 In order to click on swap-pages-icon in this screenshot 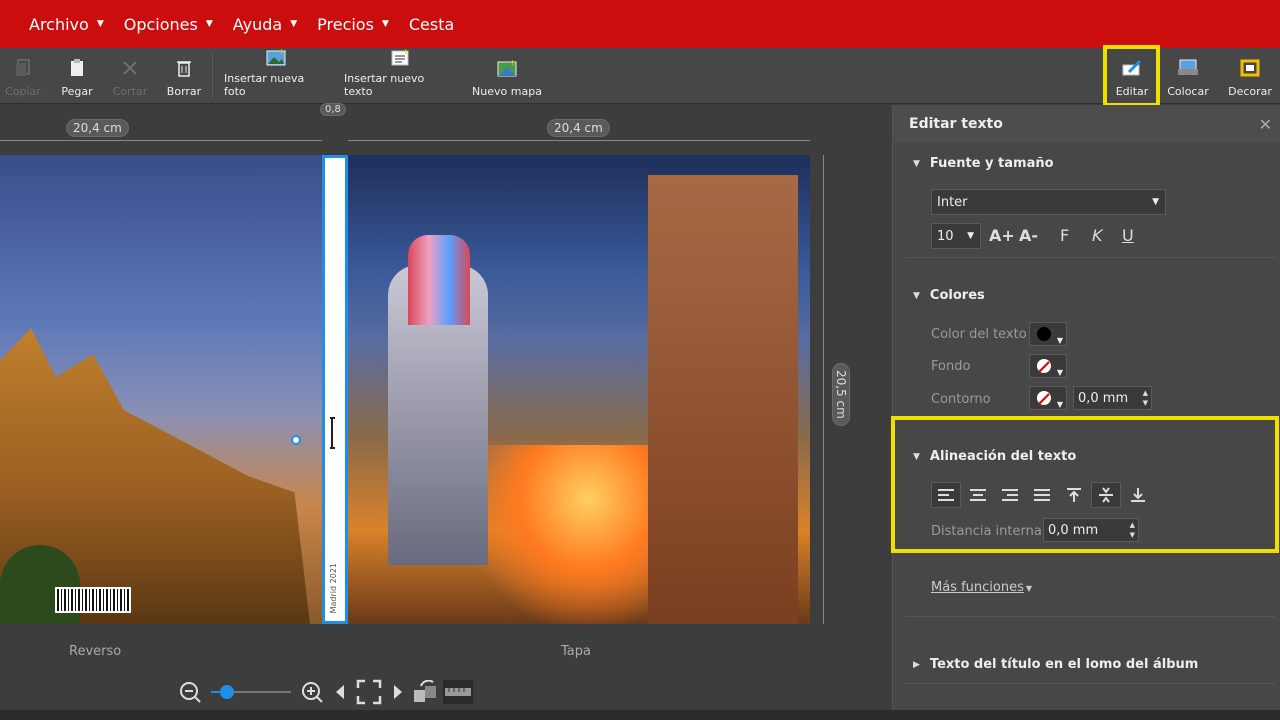, I will do `click(426, 692)`.